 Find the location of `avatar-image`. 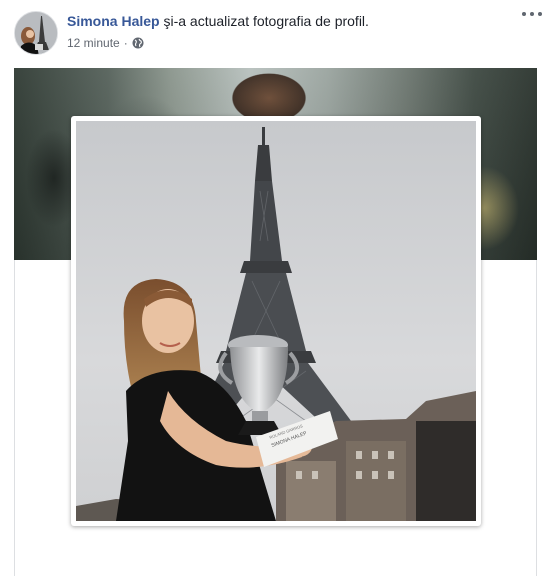

avatar-image is located at coordinates (36, 33).